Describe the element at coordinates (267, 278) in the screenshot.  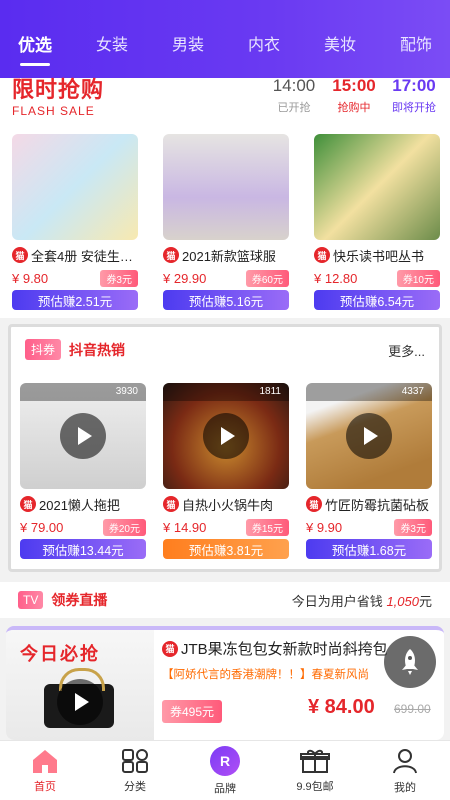
I see `coupon-badge: 券60元` at that location.